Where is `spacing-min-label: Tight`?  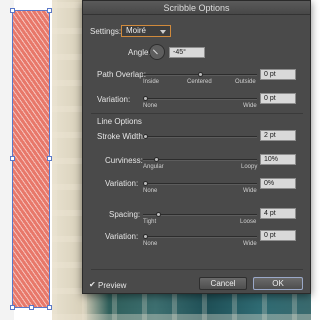
spacing-min-label: Tight is located at coordinates (150, 222).